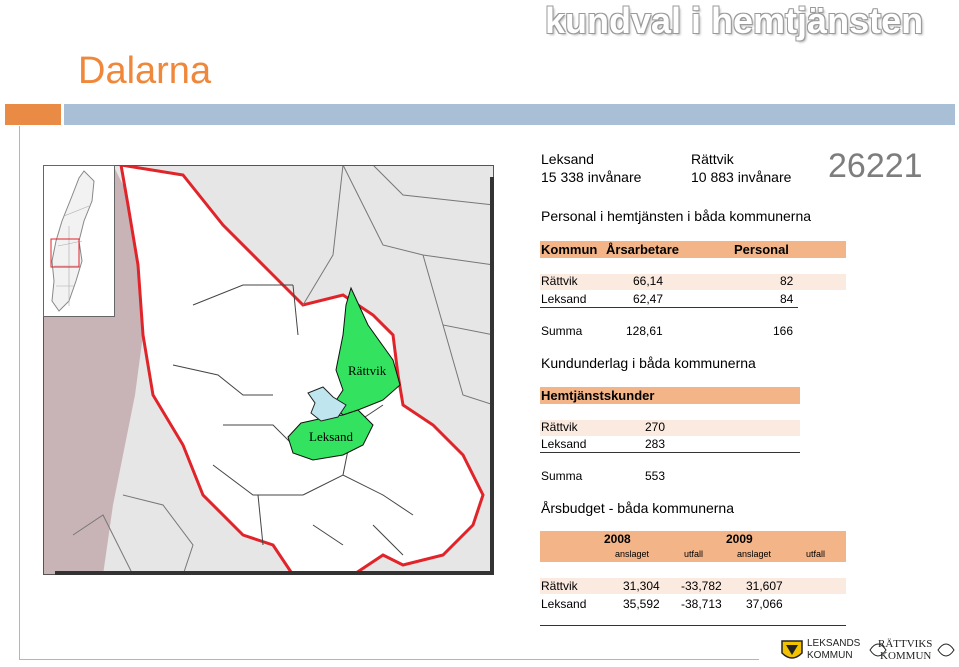  Describe the element at coordinates (761, 249) in the screenshot. I see `personal-col-personal: Personal` at that location.